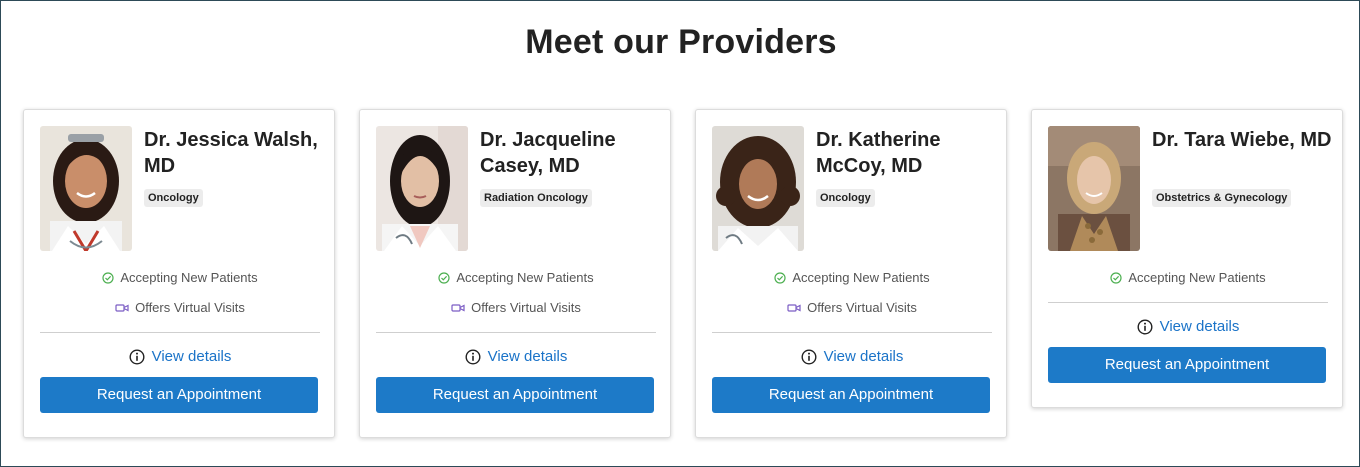  I want to click on specialty-badge: Obstetrics & Gynecology, so click(1222, 198).